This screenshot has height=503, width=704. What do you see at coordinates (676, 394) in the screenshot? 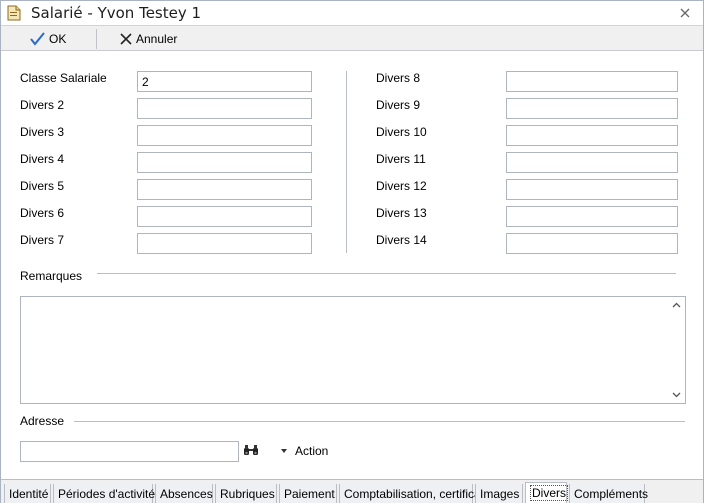
I see `scroll-down-icon` at bounding box center [676, 394].